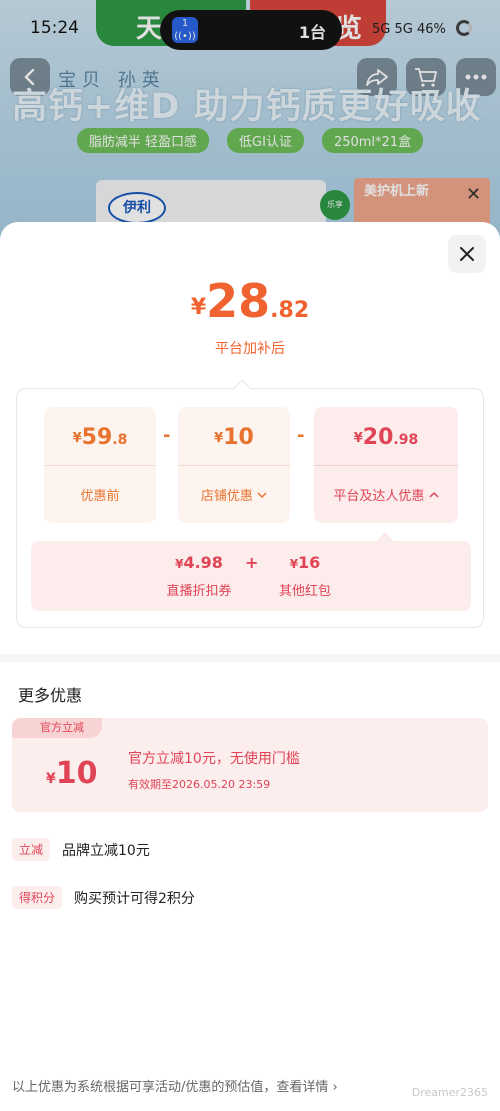  What do you see at coordinates (252, 562) in the screenshot?
I see `plus-sign: +` at bounding box center [252, 562].